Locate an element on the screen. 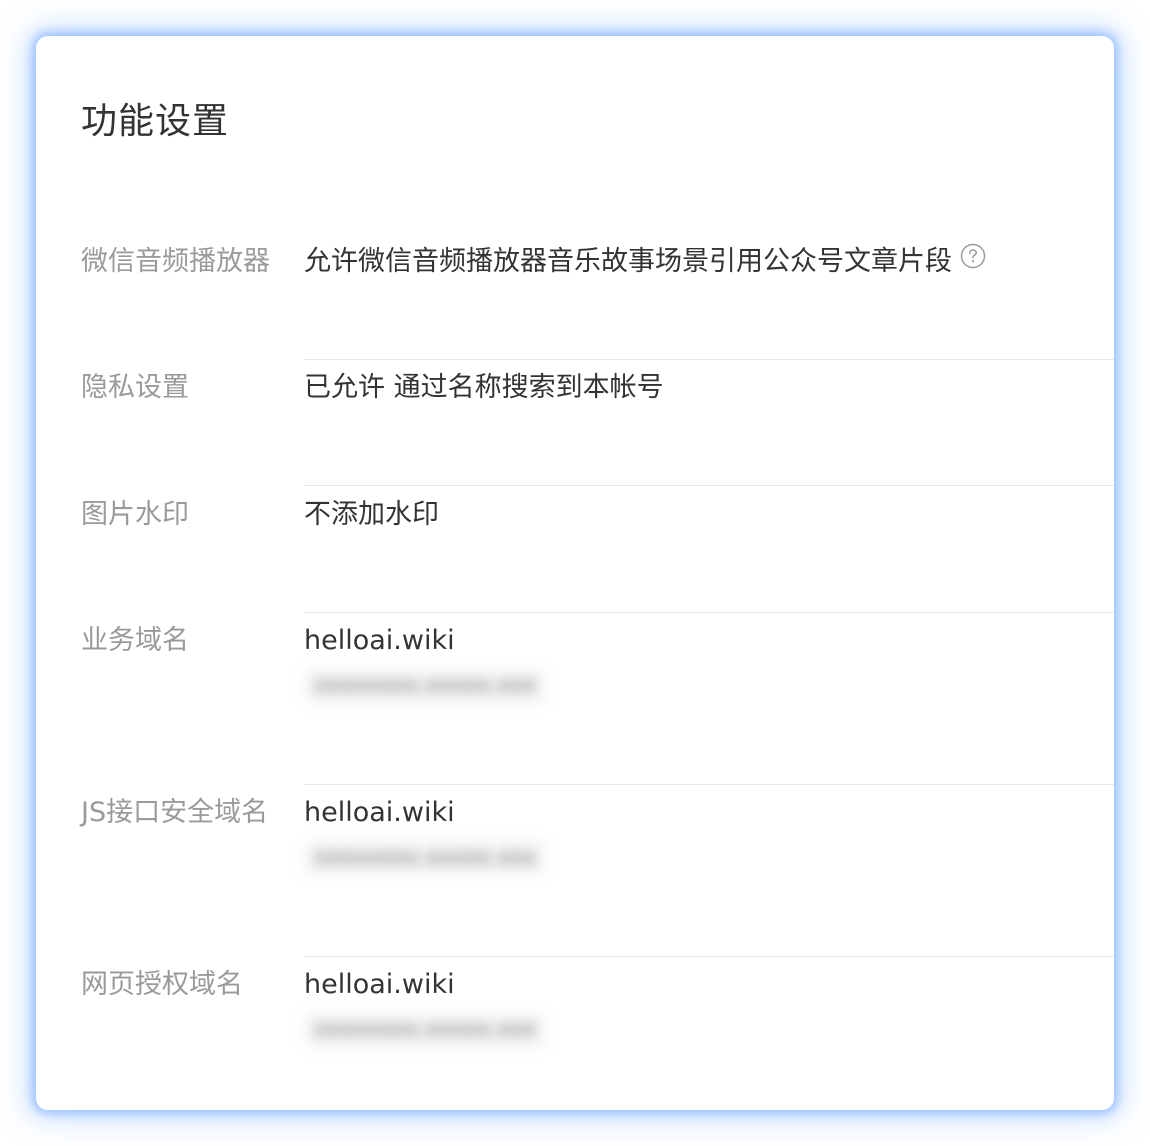 The height and width of the screenshot is (1146, 1150). setting-value-text: 允许微信音频播放器音乐故事场景引用公众号文章片段 is located at coordinates (628, 261).